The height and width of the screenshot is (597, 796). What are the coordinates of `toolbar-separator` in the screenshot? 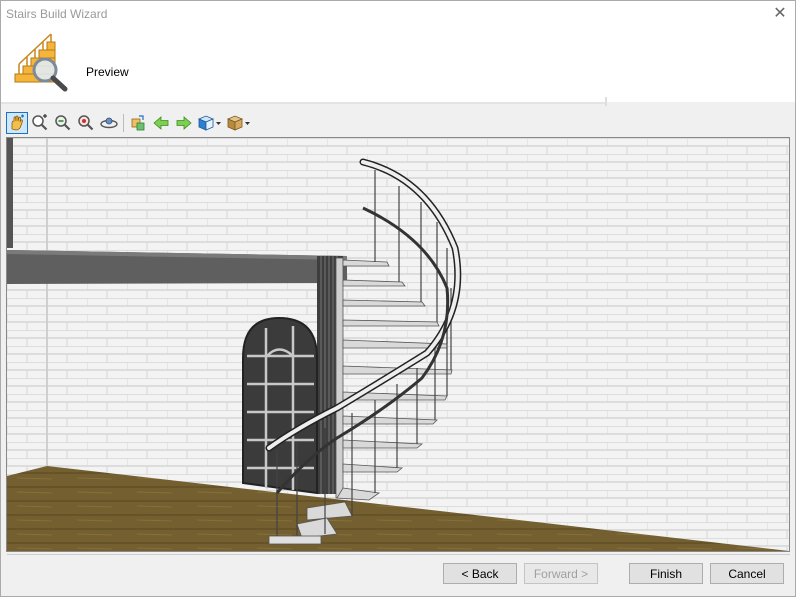 It's located at (123, 123).